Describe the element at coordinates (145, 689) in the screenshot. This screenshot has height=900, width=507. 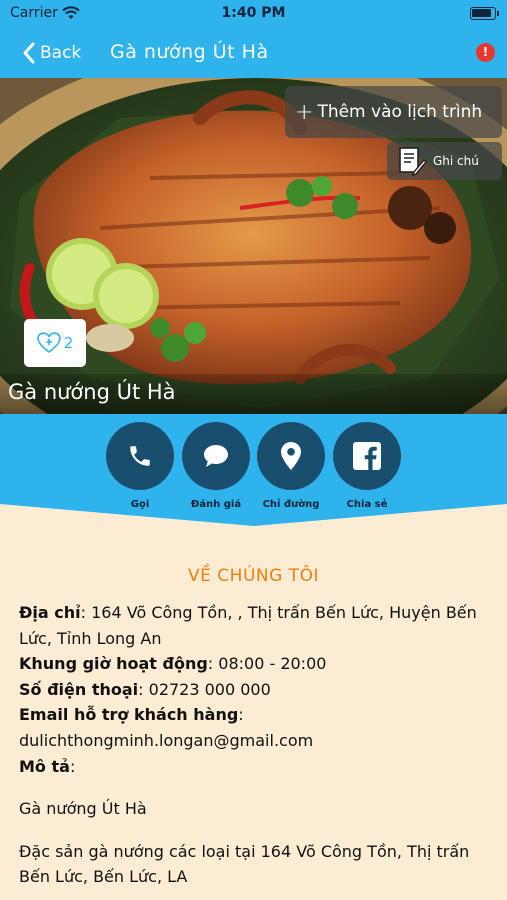
I see `phone-row: Số điện thoại: 02723 000 000` at that location.